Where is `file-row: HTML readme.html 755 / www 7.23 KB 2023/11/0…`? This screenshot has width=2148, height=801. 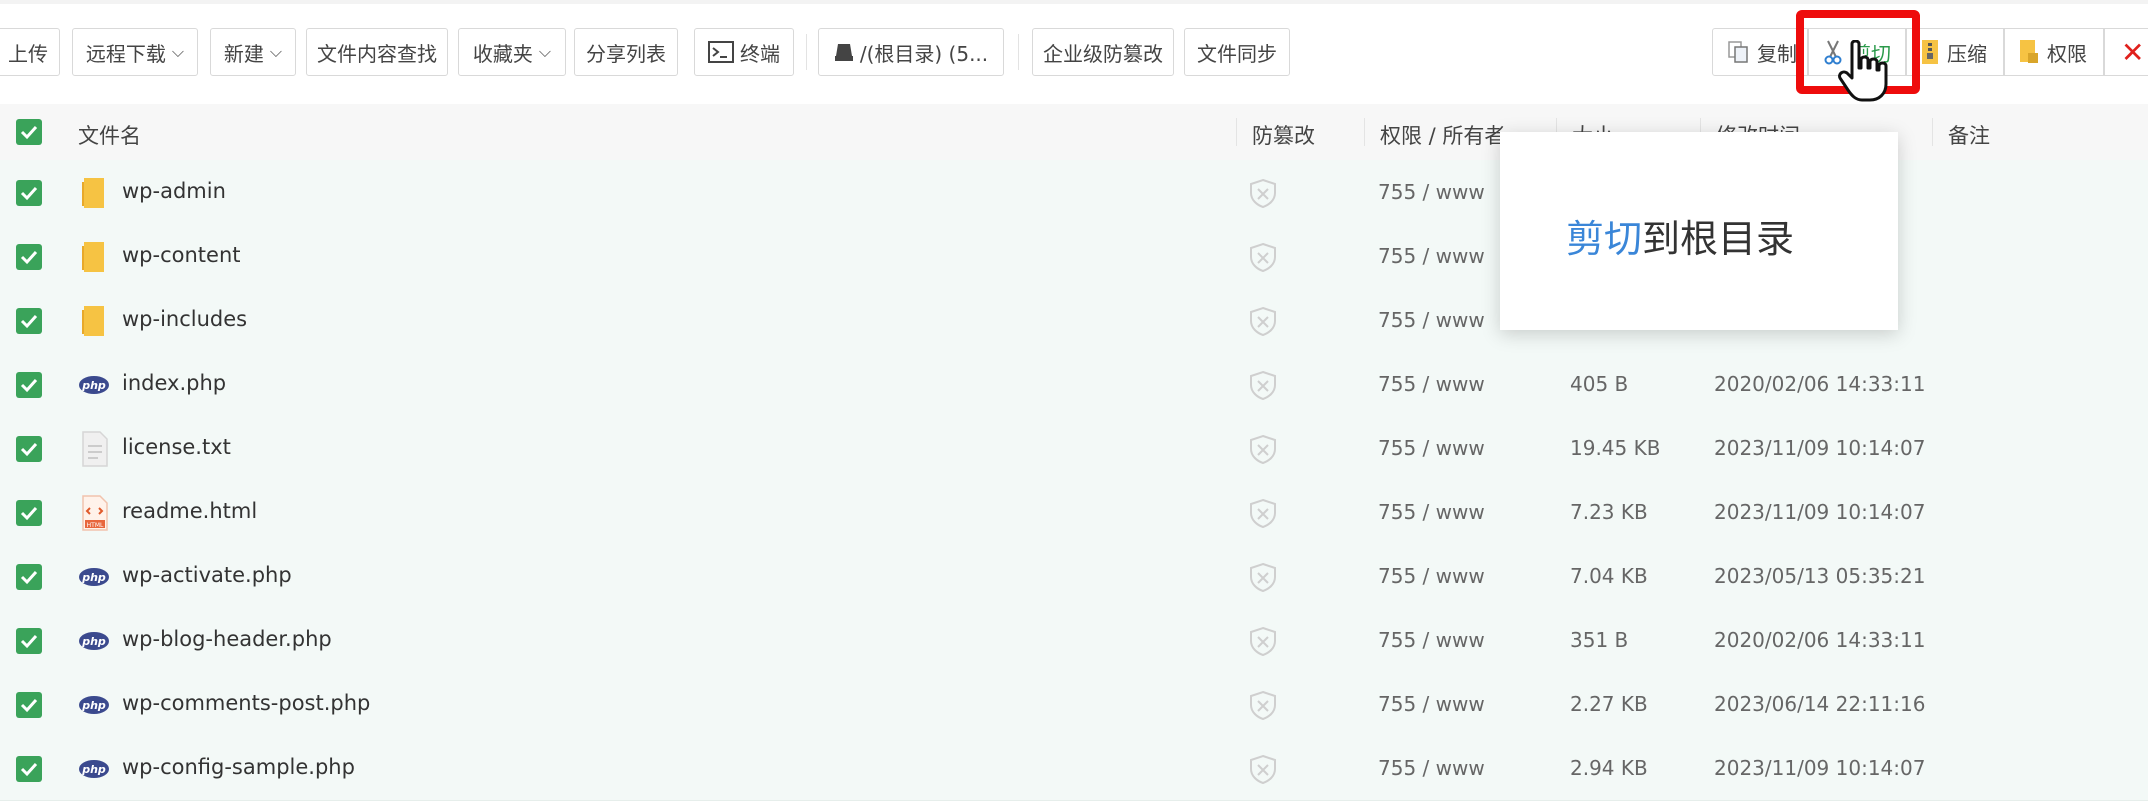 file-row: HTML readme.html 755 / www 7.23 KB 2023/11/0… is located at coordinates (1074, 512).